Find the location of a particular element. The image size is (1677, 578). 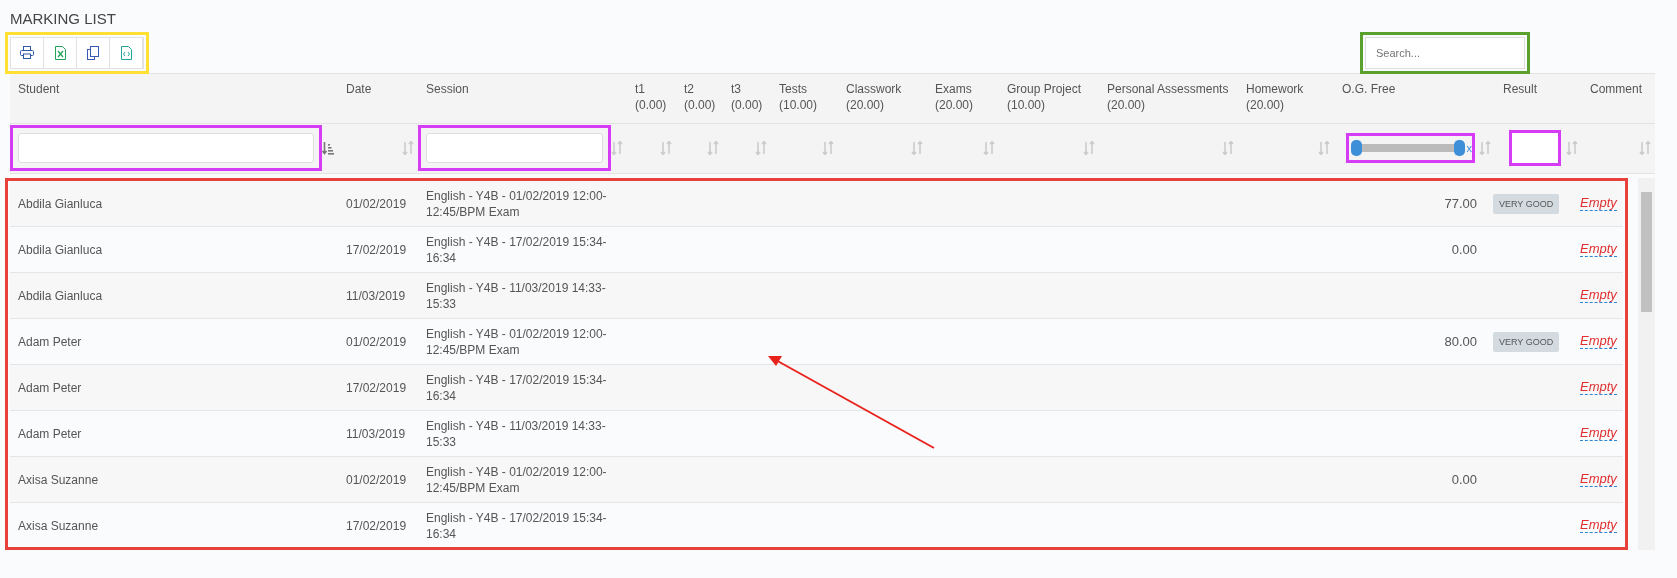

code-file-icon is located at coordinates (126, 52).